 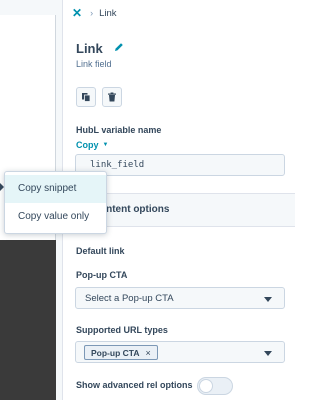 I want to click on menu-item-copy-value-only: Copy value only, so click(x=55, y=217).